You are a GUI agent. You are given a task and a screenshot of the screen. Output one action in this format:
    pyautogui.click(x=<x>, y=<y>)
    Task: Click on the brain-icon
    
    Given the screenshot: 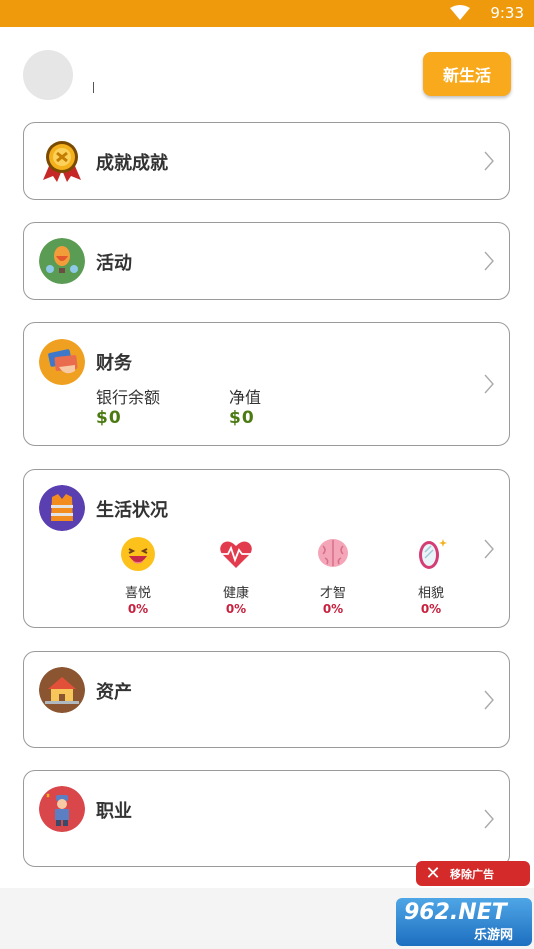 What is the action you would take?
    pyautogui.click(x=333, y=553)
    